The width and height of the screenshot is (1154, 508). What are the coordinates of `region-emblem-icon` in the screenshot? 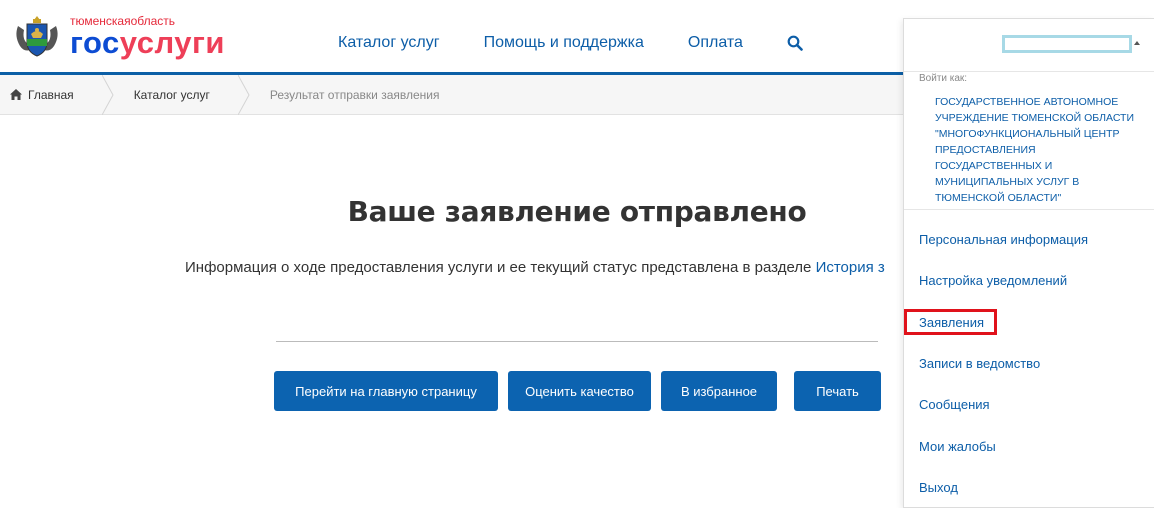 It's located at (37, 36).